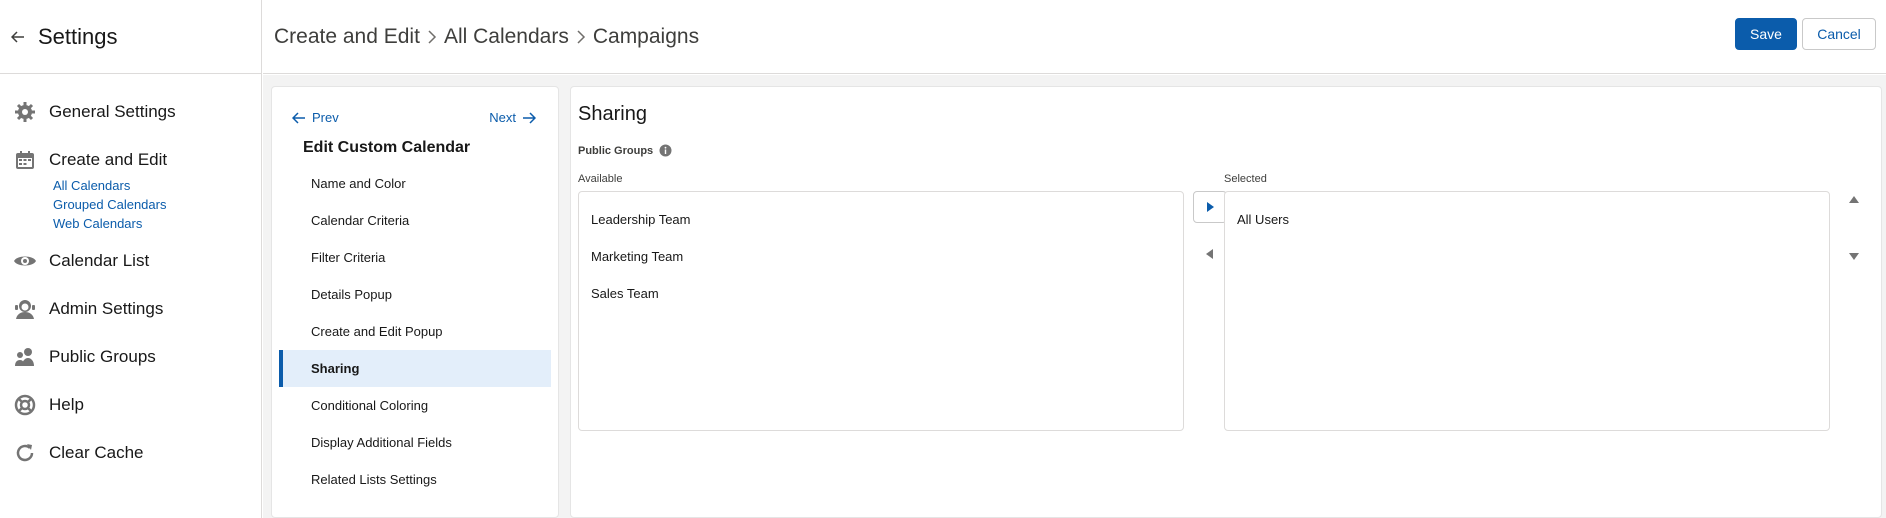 Image resolution: width=1886 pixels, height=518 pixels. Describe the element at coordinates (415, 294) in the screenshot. I see `step-item-details-popup: Details Popup` at that location.